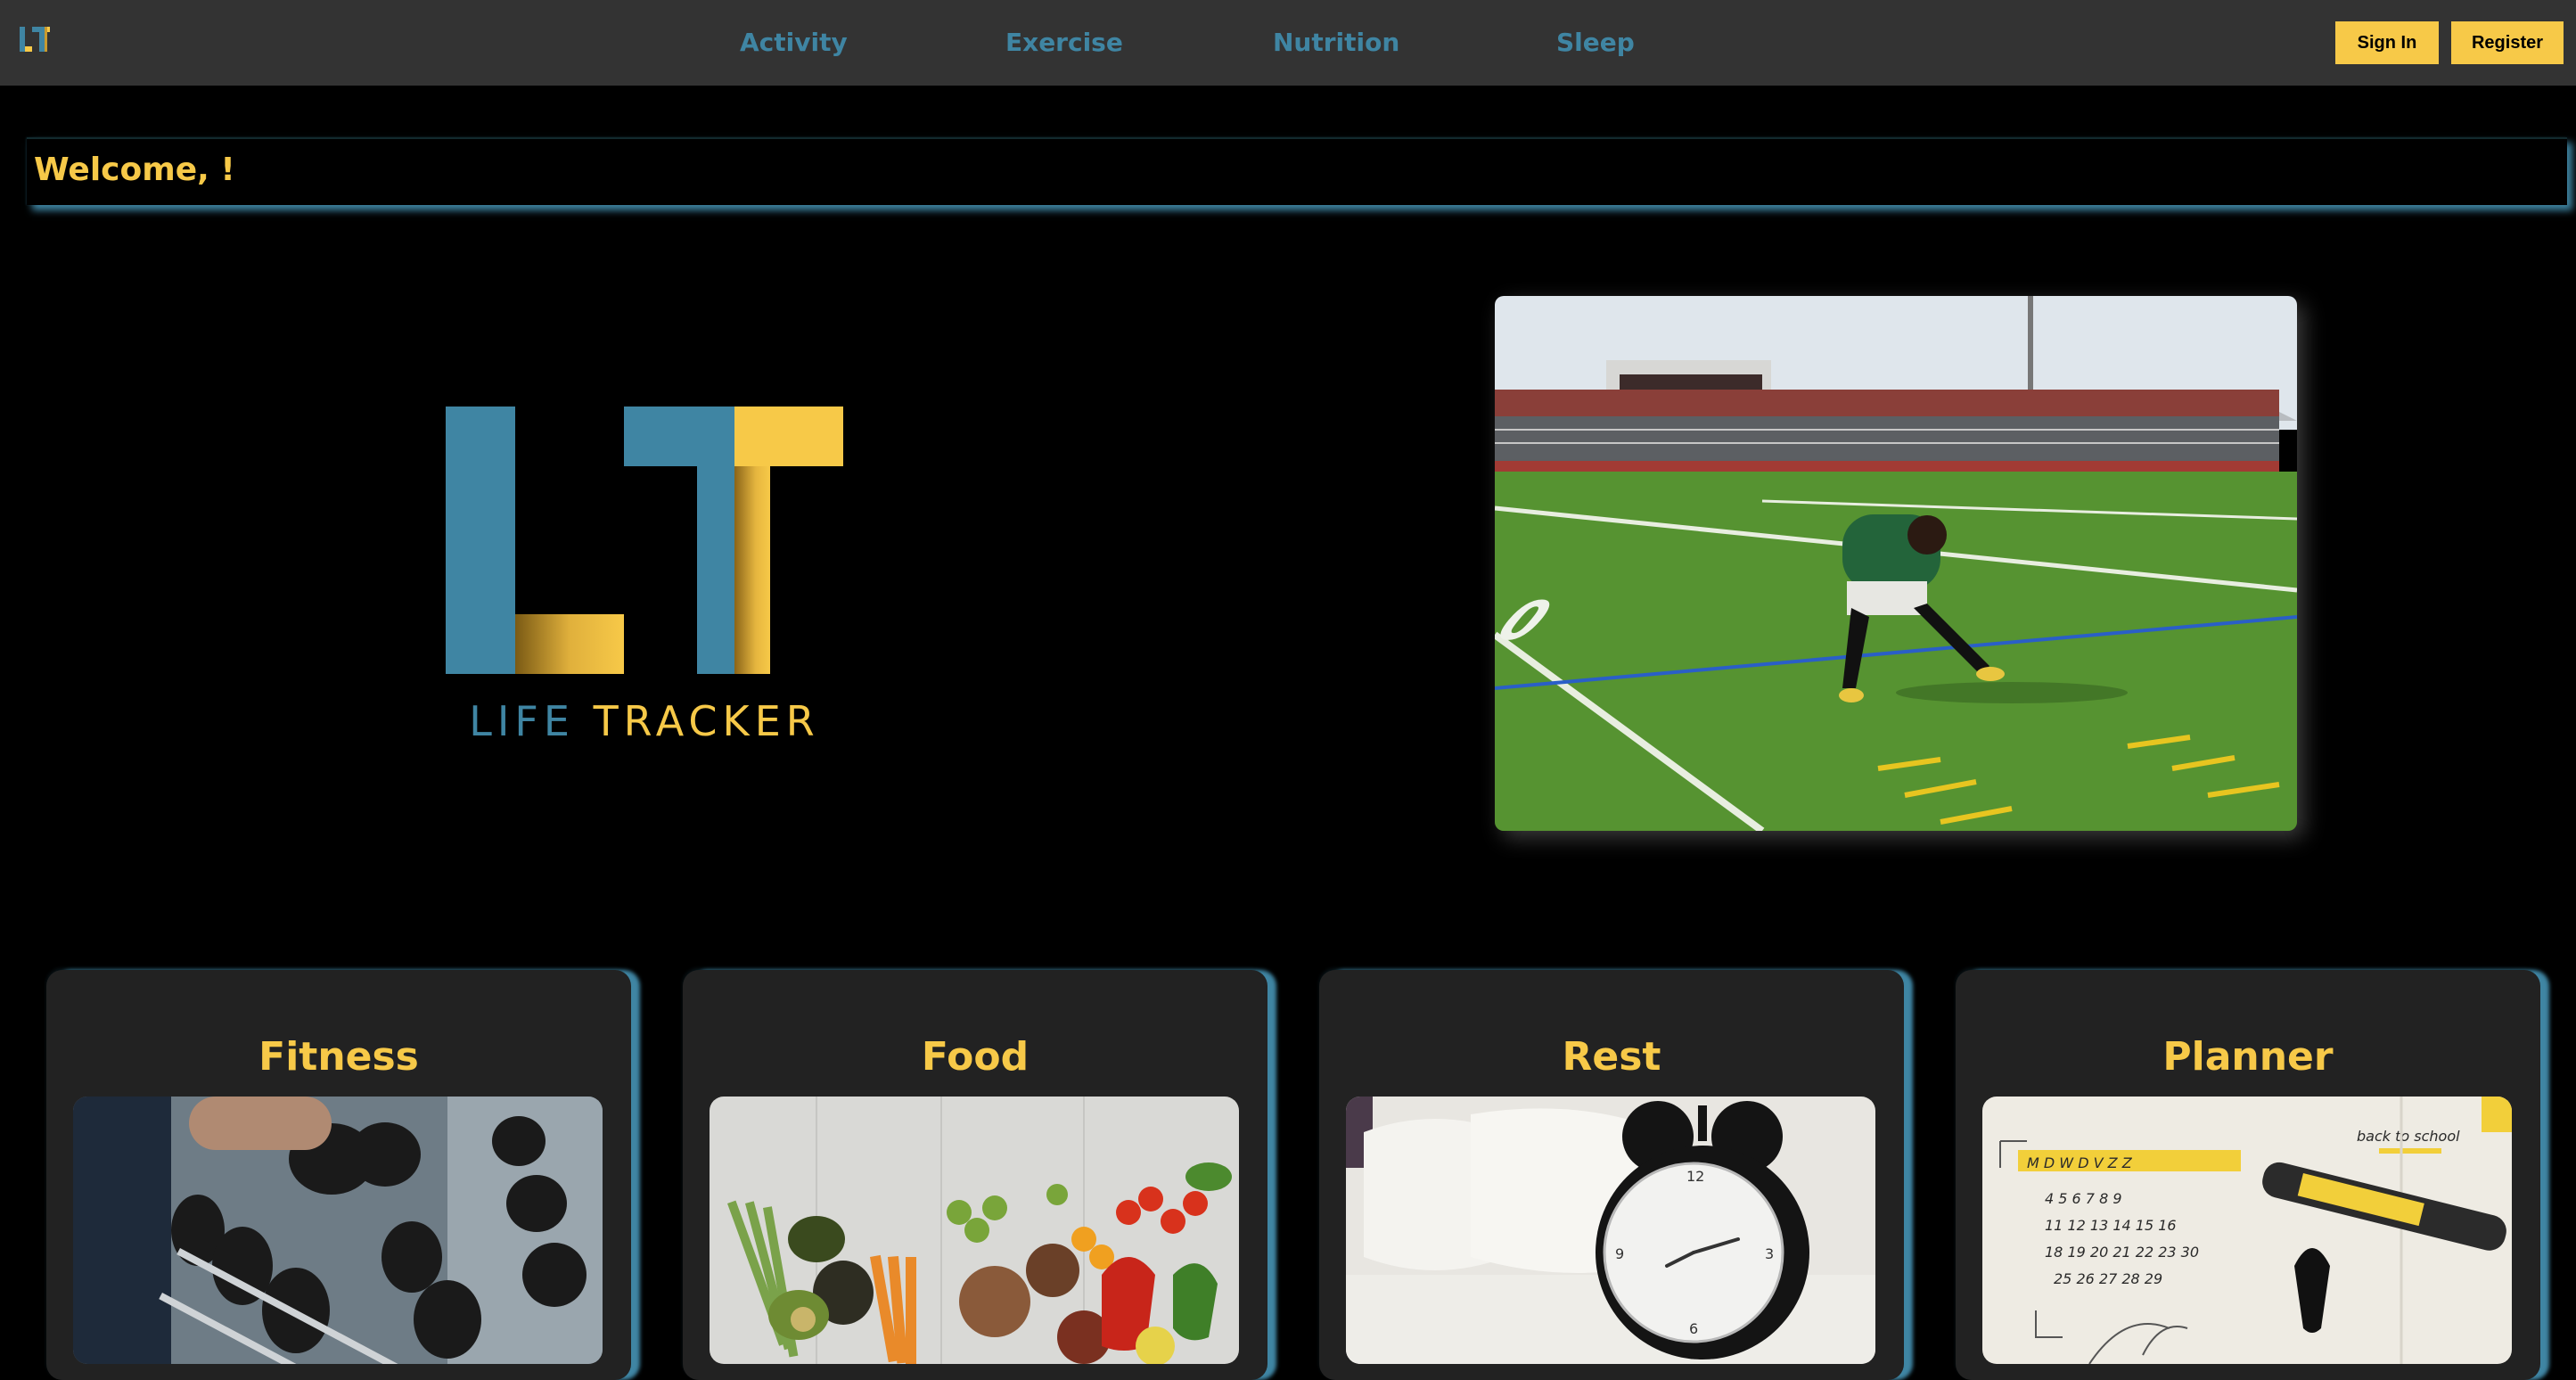  What do you see at coordinates (645, 580) in the screenshot?
I see `life-tracker-logo: LIFE TRACKER` at bounding box center [645, 580].